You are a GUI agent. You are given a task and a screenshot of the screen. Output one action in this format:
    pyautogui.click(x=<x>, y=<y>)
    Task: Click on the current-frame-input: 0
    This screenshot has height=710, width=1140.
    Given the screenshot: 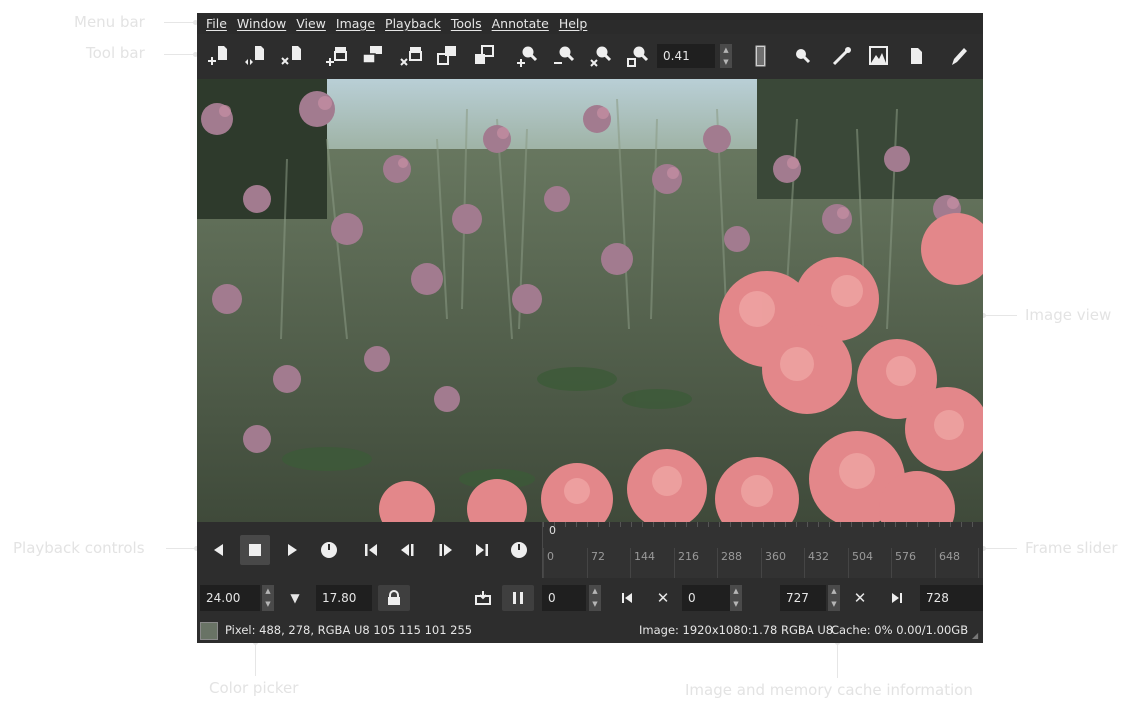 What is the action you would take?
    pyautogui.click(x=706, y=598)
    